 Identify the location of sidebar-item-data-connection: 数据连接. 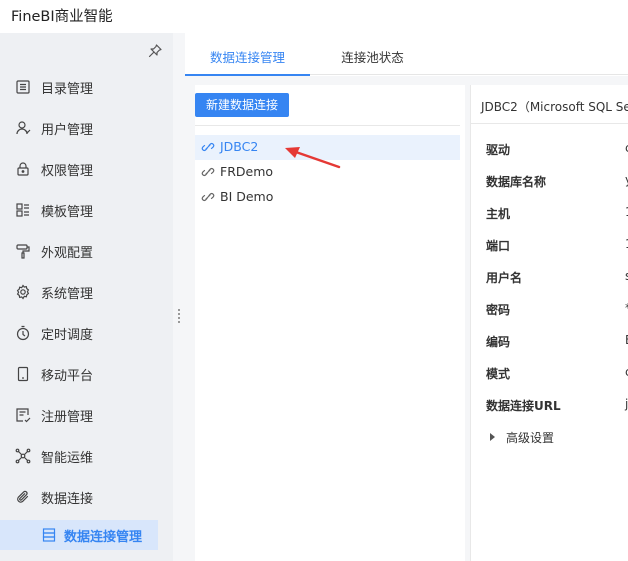
(86, 497).